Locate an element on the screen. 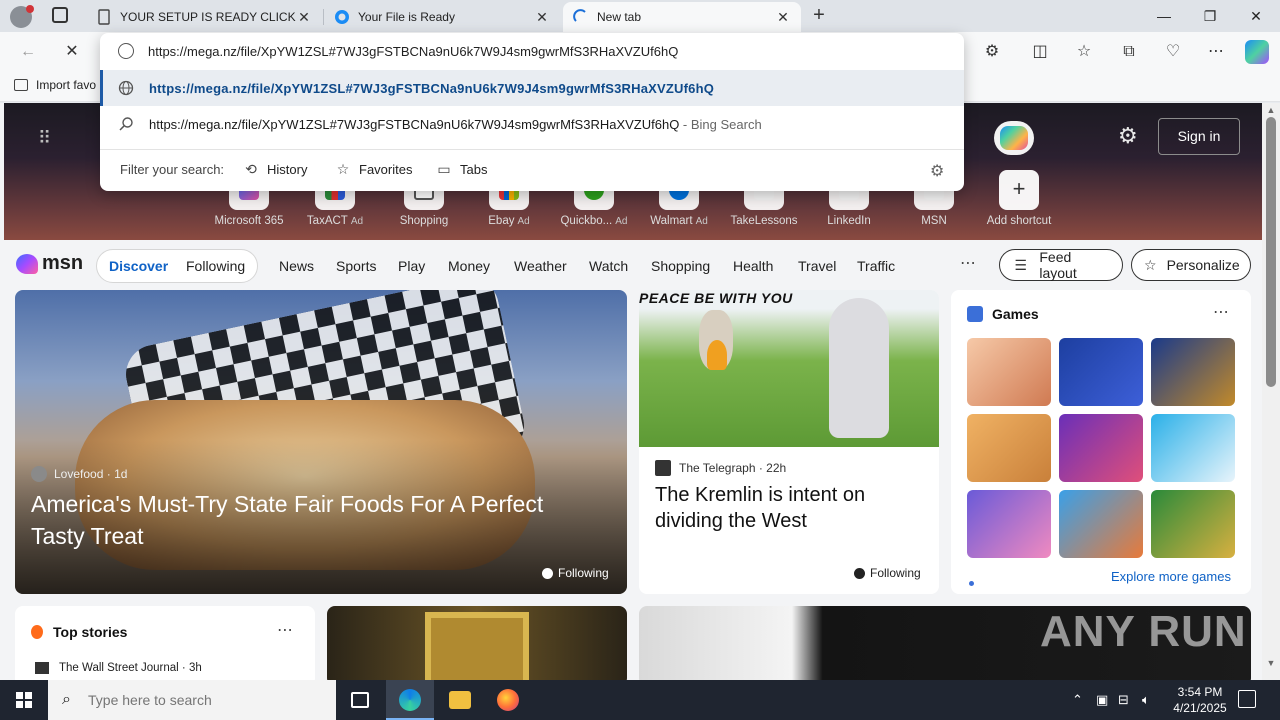  feed-layout-button: ☰ Feed layout is located at coordinates (1061, 265).